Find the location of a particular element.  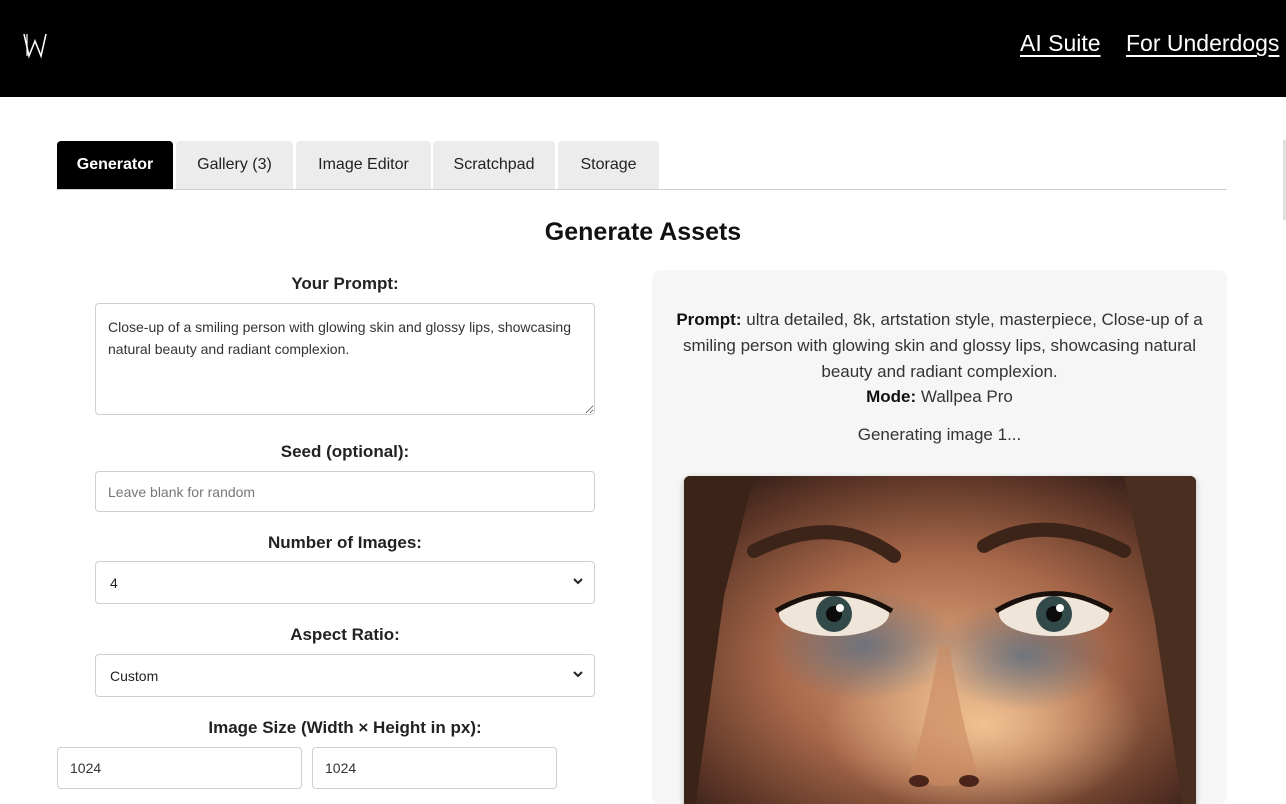

tab-gallery: Gallery (3) is located at coordinates (234, 165).